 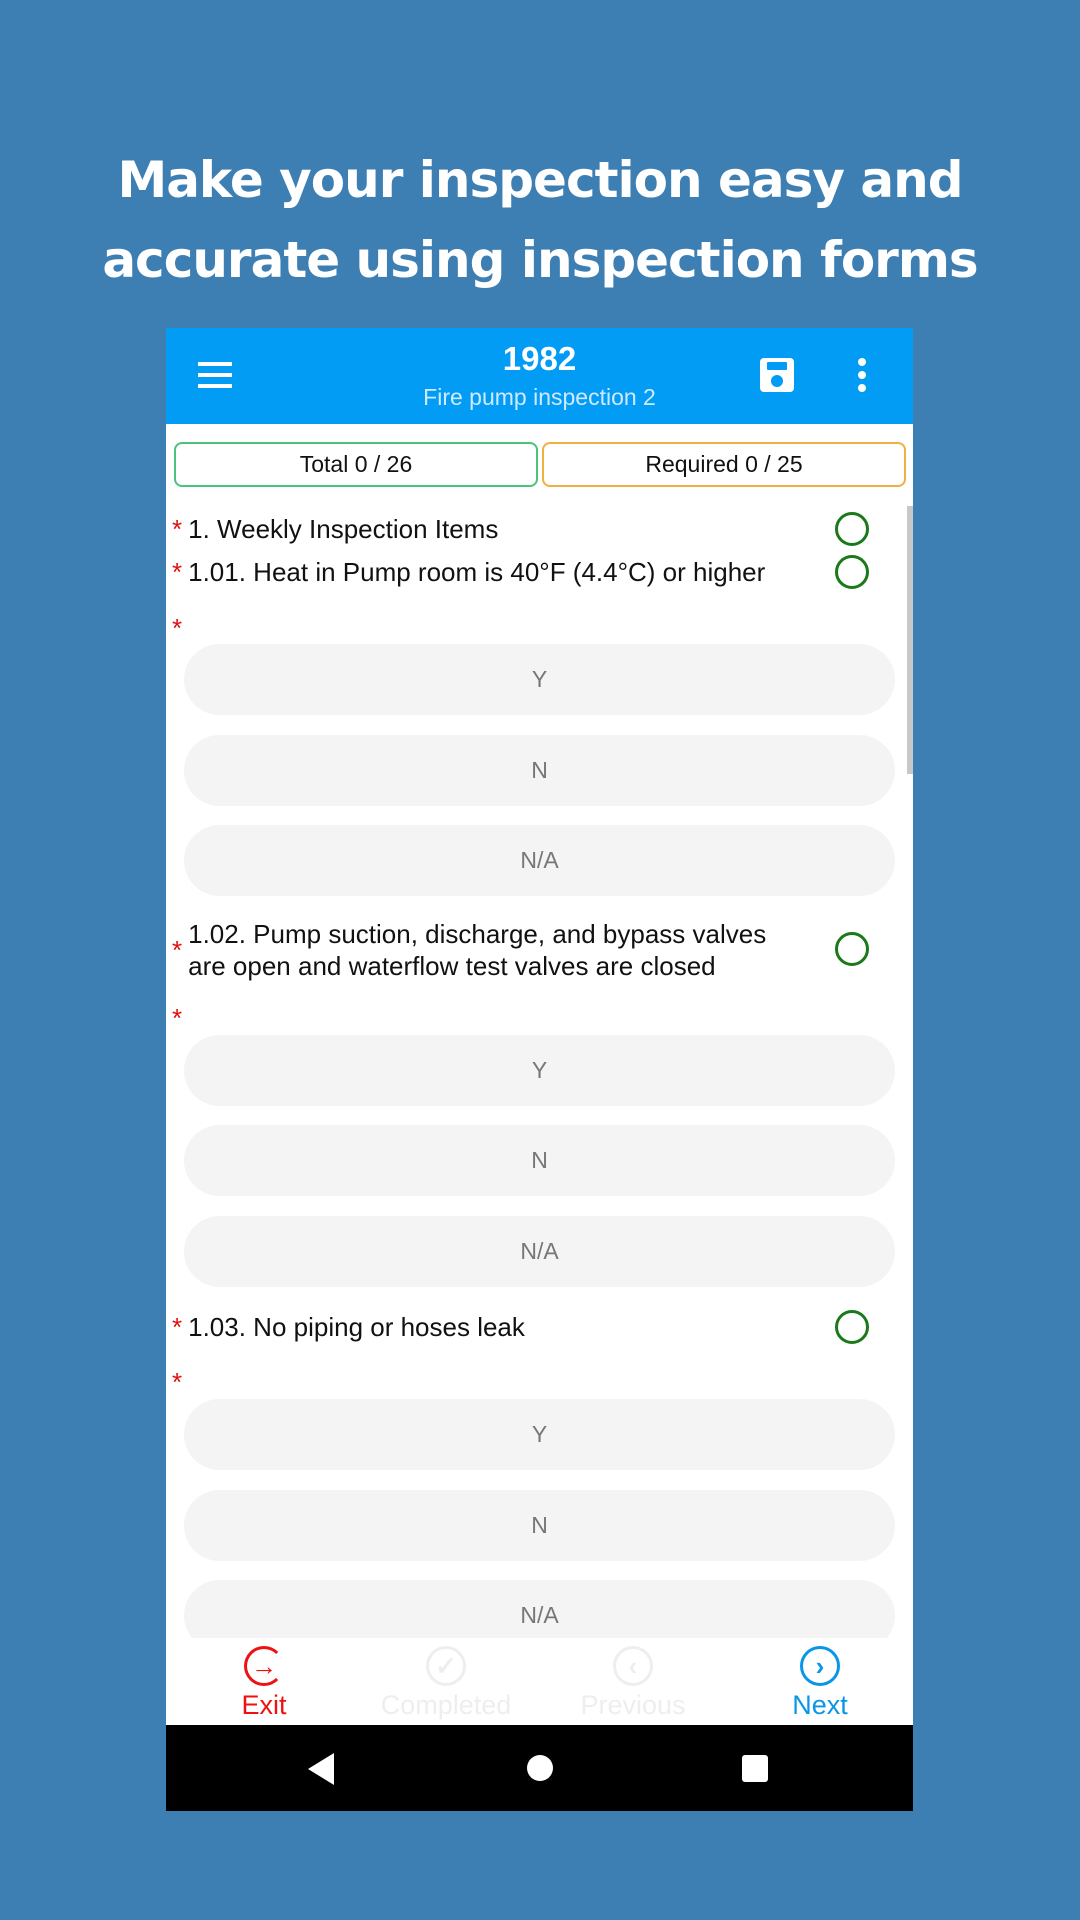 I want to click on headline-line-2: accurate using inspection forms, so click(x=540, y=260).